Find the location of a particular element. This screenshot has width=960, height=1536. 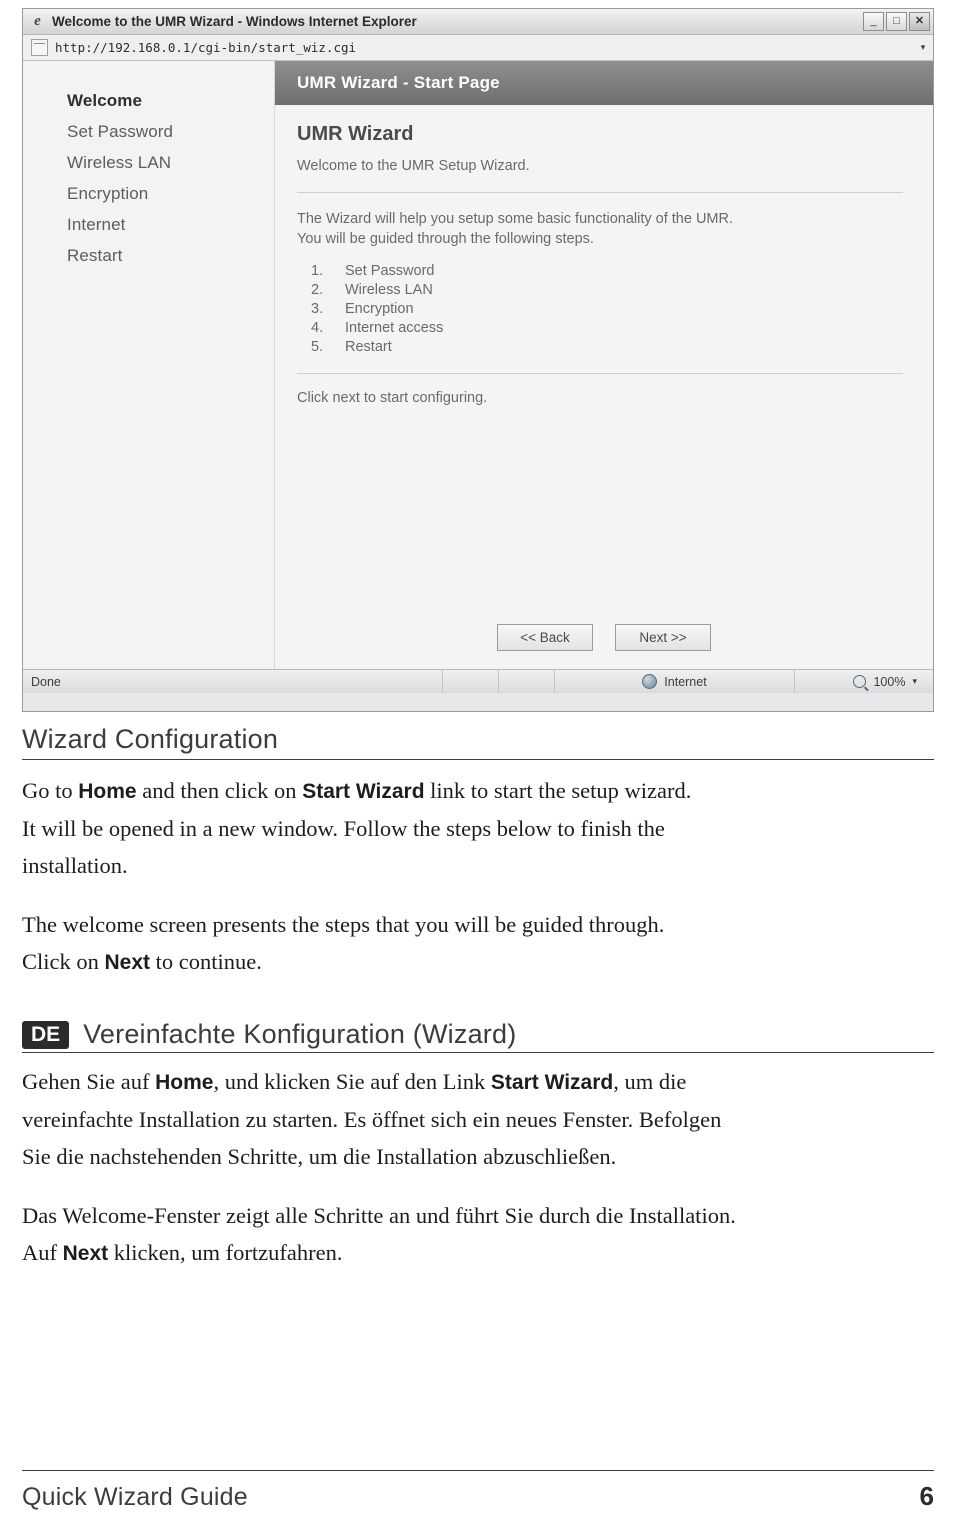

list-item: 5. Restart is located at coordinates (607, 347).